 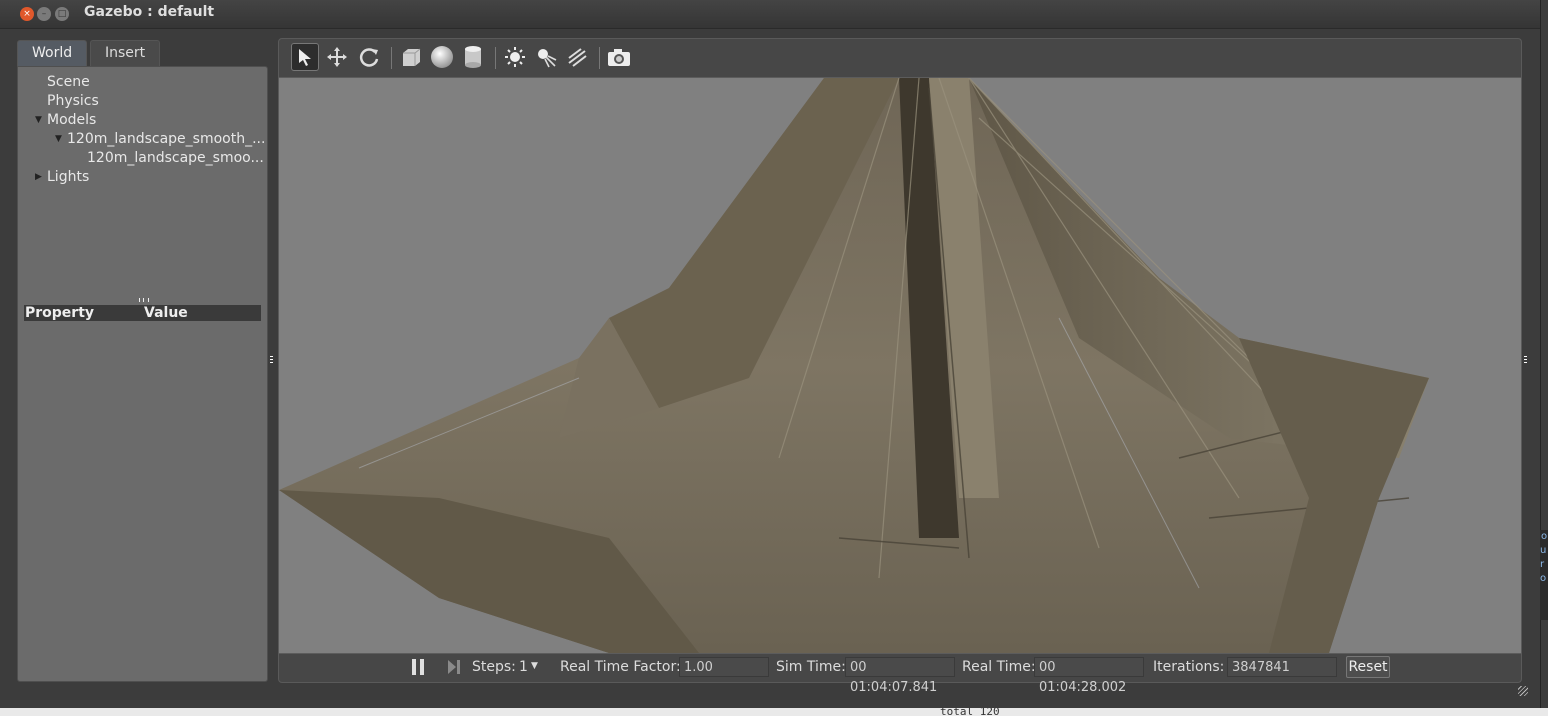 I want to click on close-window-button: ×, so click(x=27, y=14).